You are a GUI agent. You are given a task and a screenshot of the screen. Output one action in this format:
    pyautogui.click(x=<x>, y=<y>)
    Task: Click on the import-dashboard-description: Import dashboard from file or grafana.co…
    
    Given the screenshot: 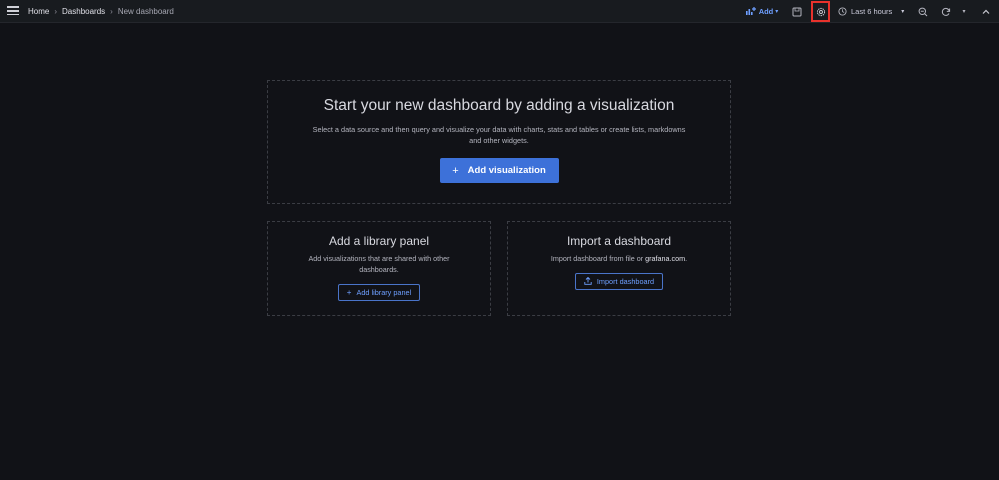 What is the action you would take?
    pyautogui.click(x=619, y=258)
    